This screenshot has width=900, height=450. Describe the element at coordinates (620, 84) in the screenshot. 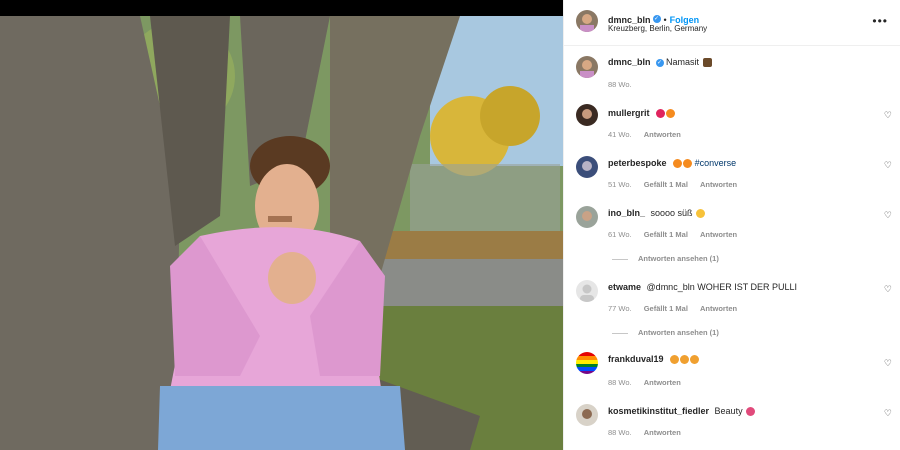

I see `caption-age: 88 Wo.` at that location.